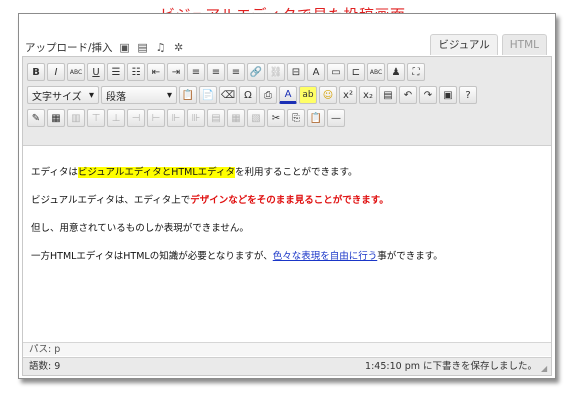 This screenshot has width=584, height=400. I want to click on p1-text-after: を利用することができます。, so click(296, 172).